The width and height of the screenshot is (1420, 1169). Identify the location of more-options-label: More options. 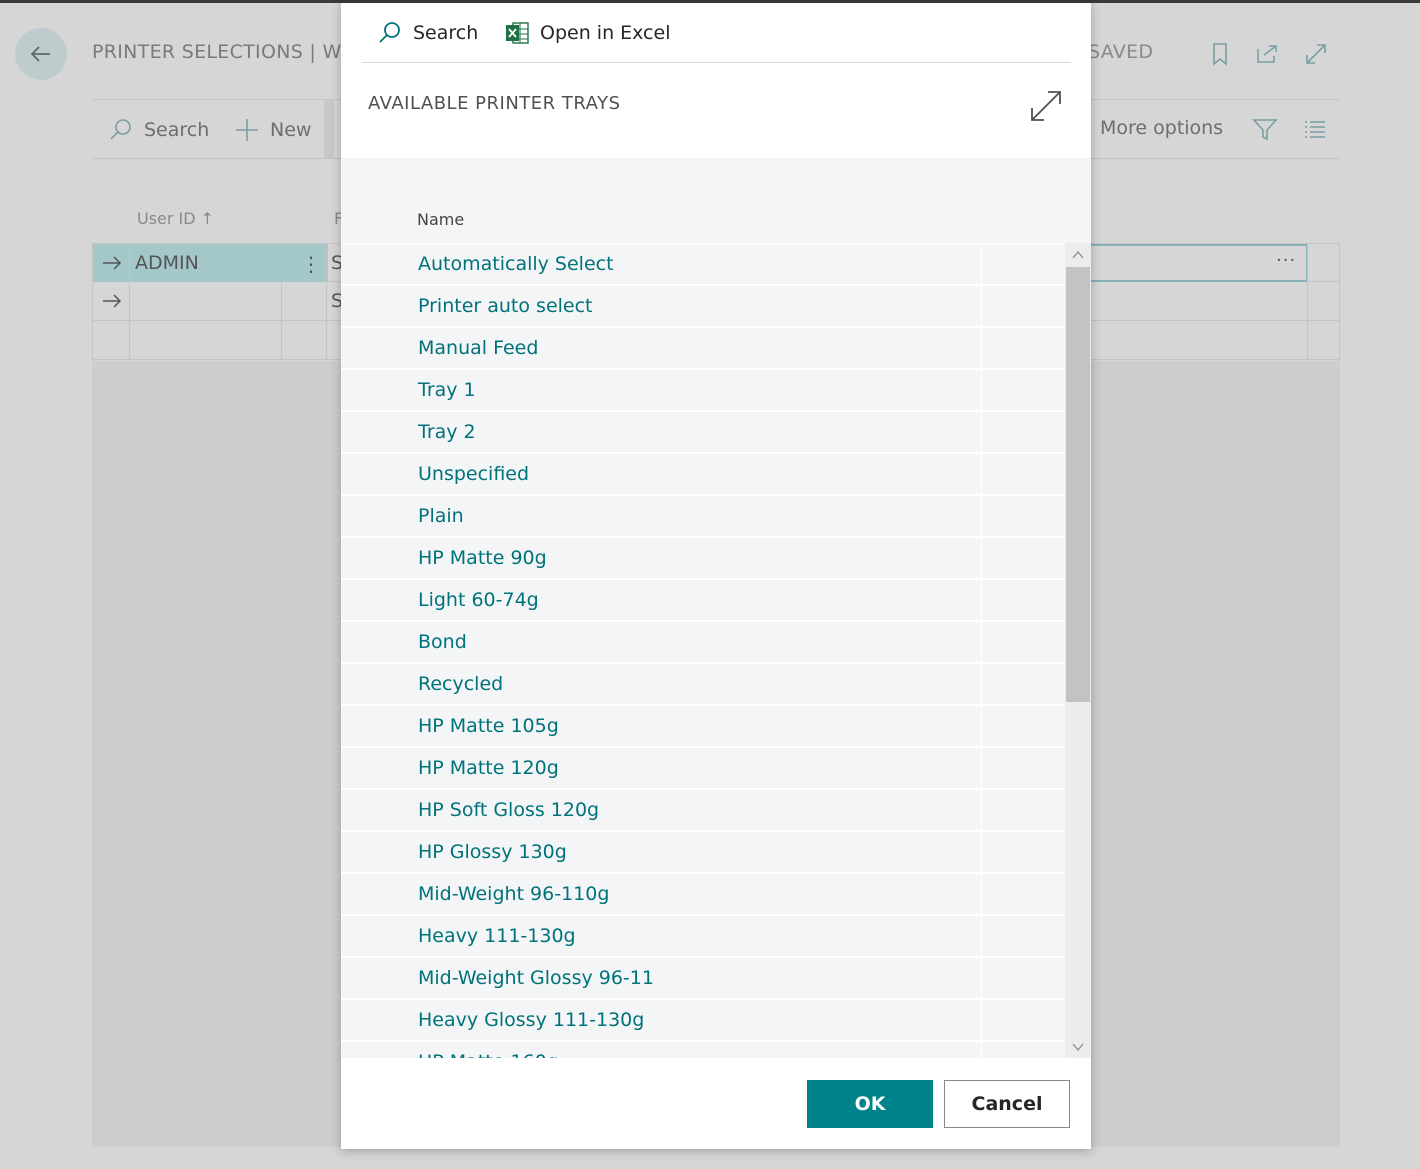
(1162, 128).